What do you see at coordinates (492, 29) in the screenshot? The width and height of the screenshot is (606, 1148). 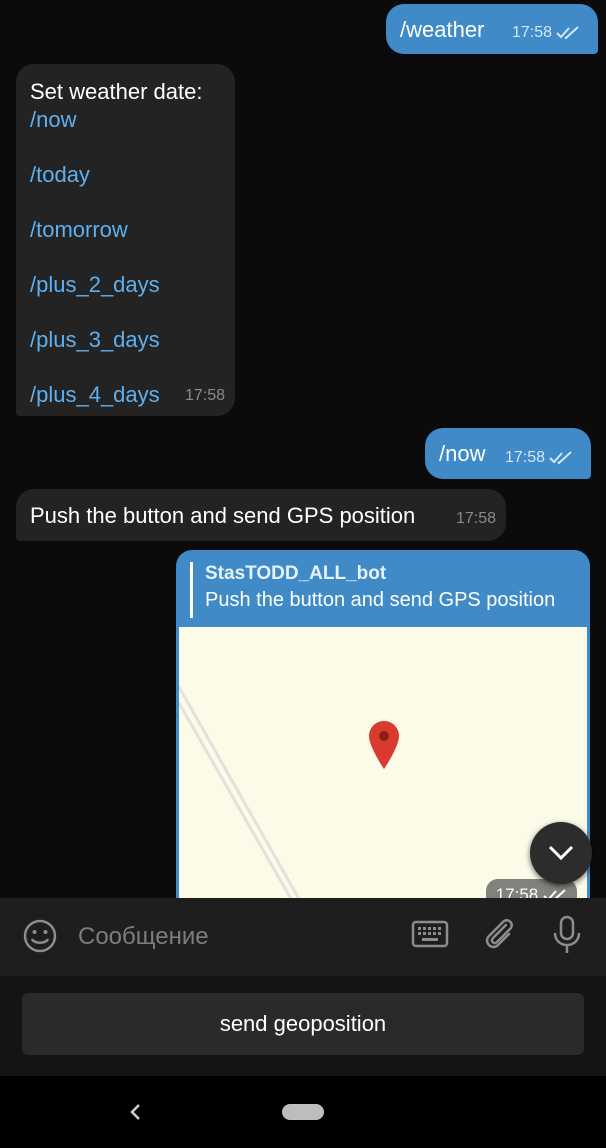 I see `outgoing-message: /weather 17:58` at bounding box center [492, 29].